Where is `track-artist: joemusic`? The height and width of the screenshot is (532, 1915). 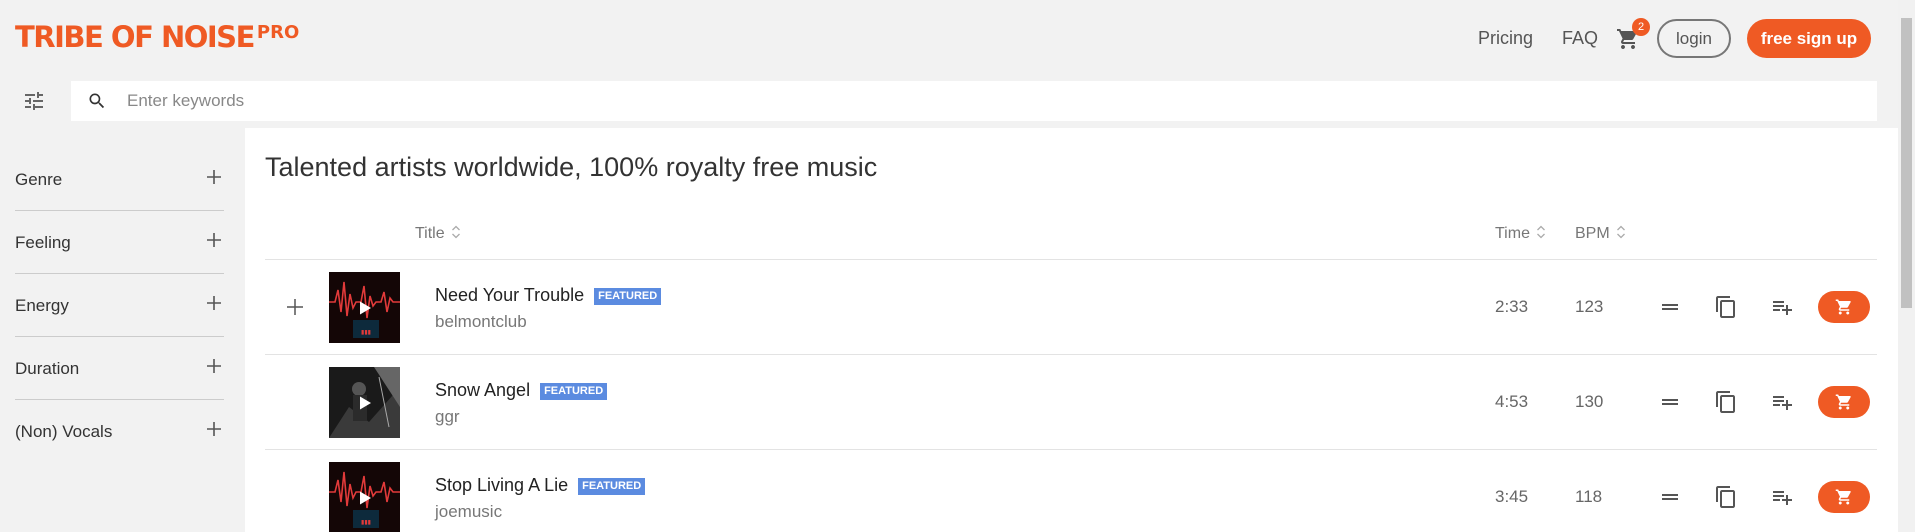
track-artist: joemusic is located at coordinates (468, 512).